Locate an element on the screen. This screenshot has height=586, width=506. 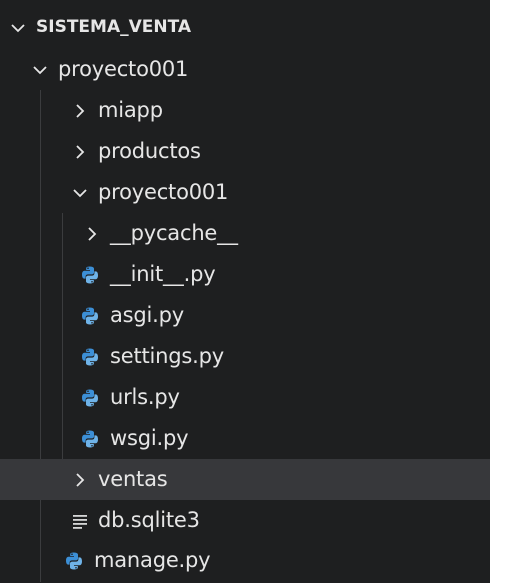
tree-item-miapp: miapp is located at coordinates (245, 110).